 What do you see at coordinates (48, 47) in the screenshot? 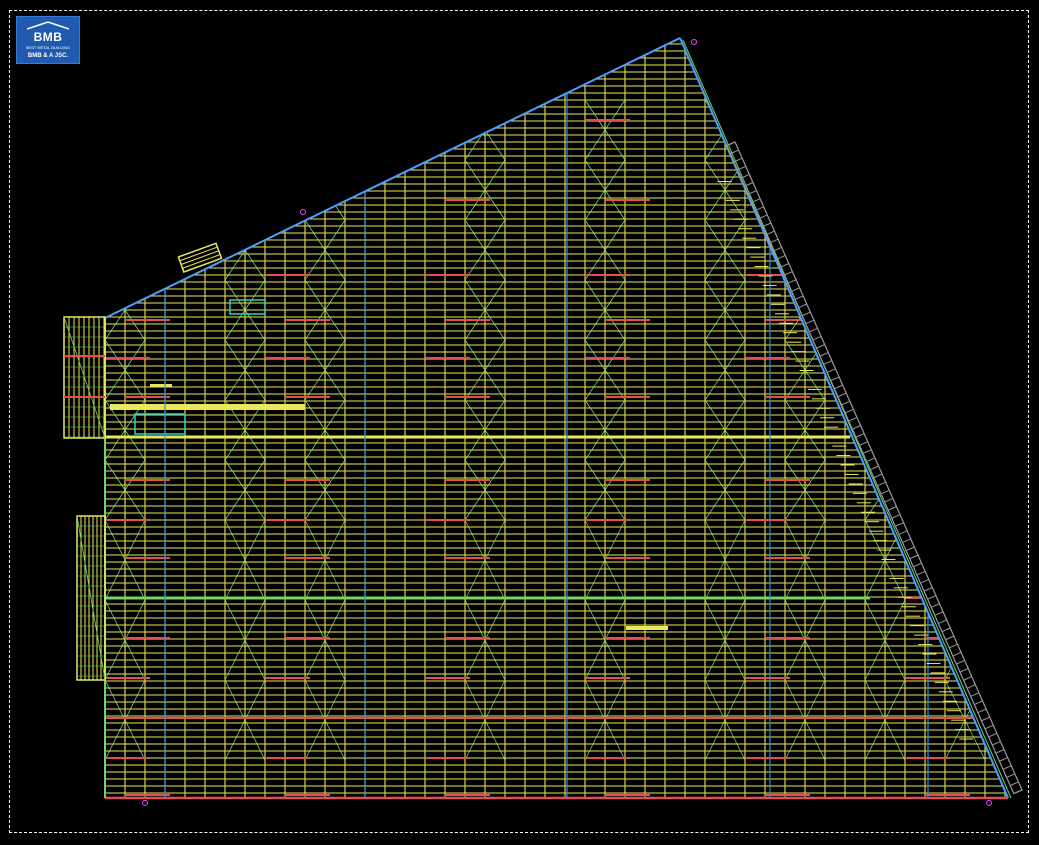
I see `logo-tagline: BEST METAL BUILDING` at bounding box center [48, 47].